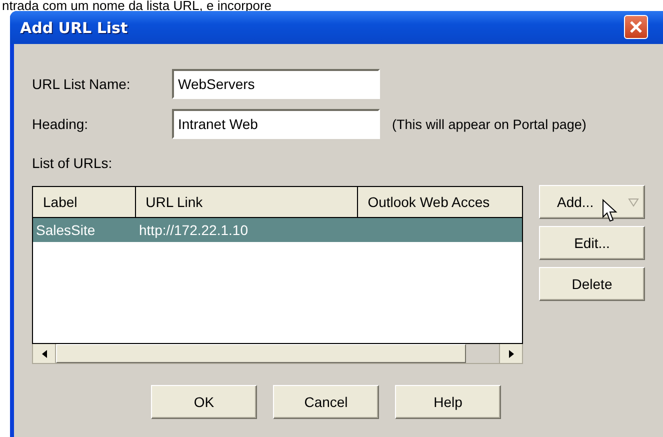 The image size is (663, 437). What do you see at coordinates (61, 124) in the screenshot?
I see `field-label: Heading:` at bounding box center [61, 124].